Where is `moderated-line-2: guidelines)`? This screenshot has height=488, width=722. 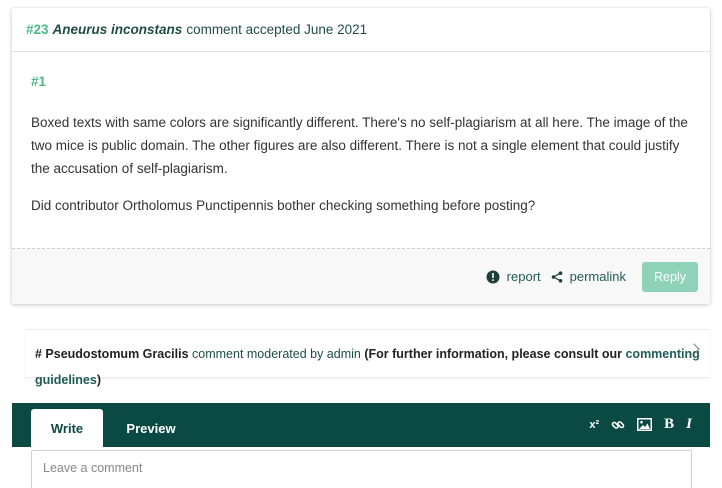
moderated-line-2: guidelines) is located at coordinates (68, 380).